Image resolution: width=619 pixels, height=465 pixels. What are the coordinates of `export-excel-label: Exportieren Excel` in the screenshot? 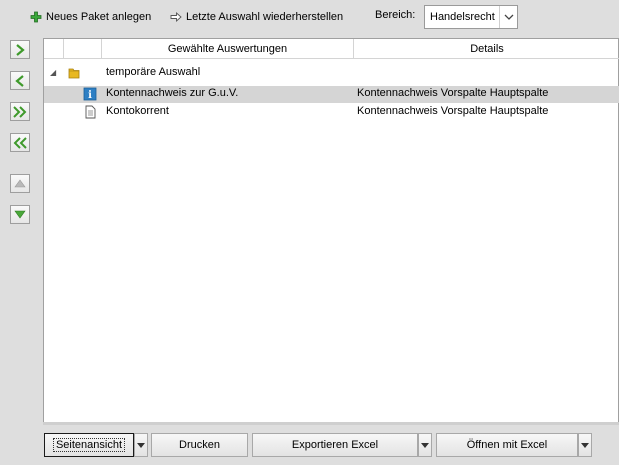 It's located at (335, 445).